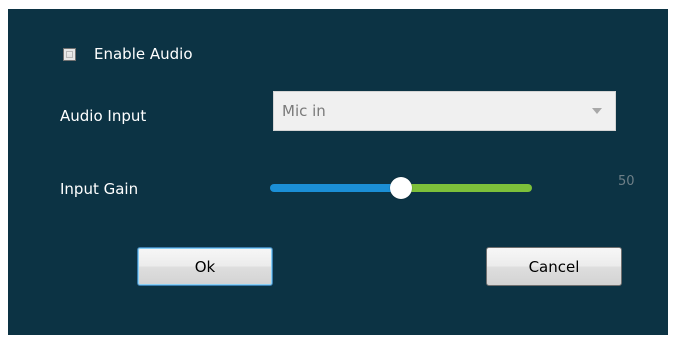 The height and width of the screenshot is (341, 674). I want to click on input-gain-value: 50, so click(626, 181).